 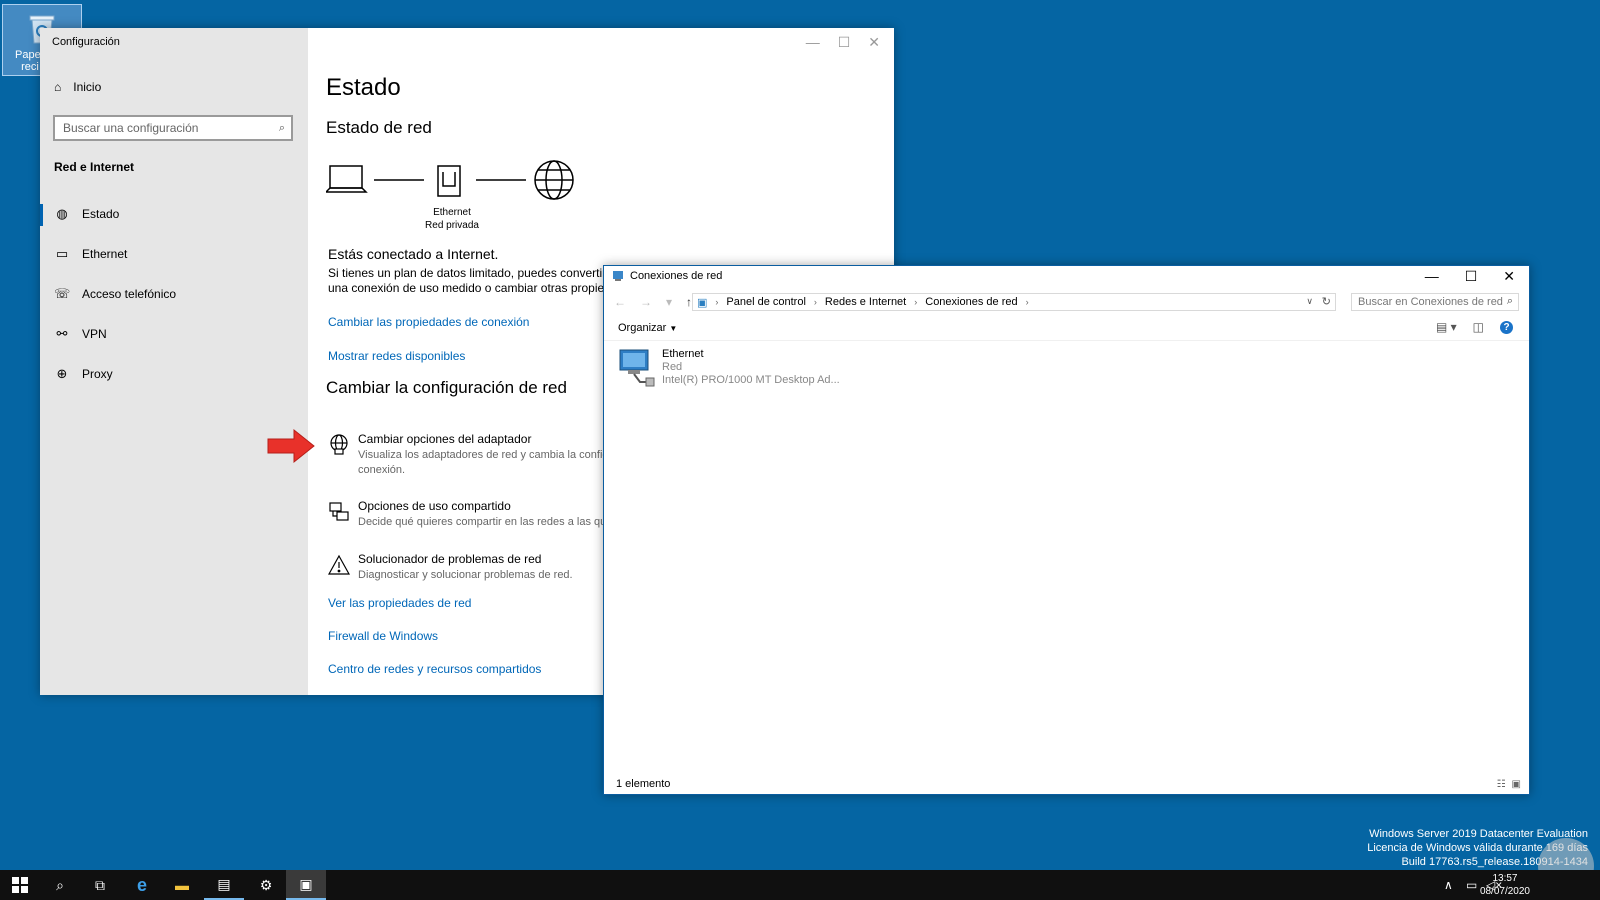 I want to click on link-show-available-networks: Mostrar redes disponibles, so click(x=396, y=356).